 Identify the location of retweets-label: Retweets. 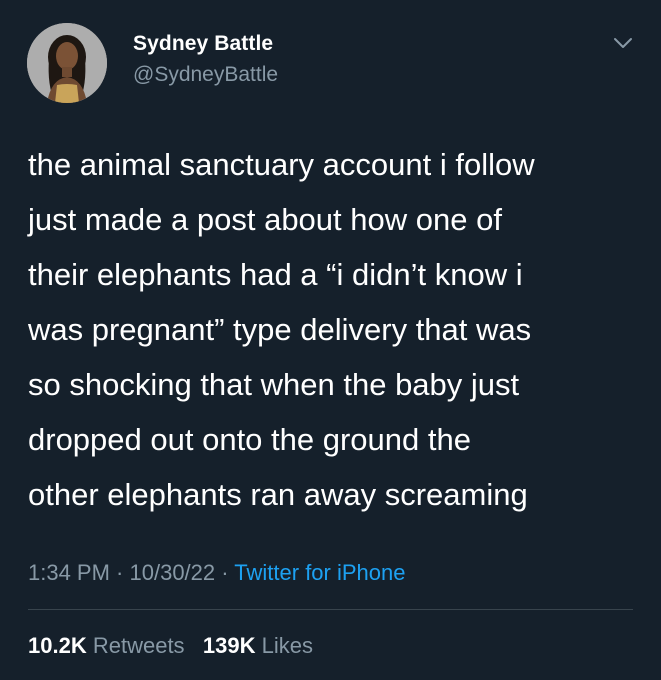
(138, 645).